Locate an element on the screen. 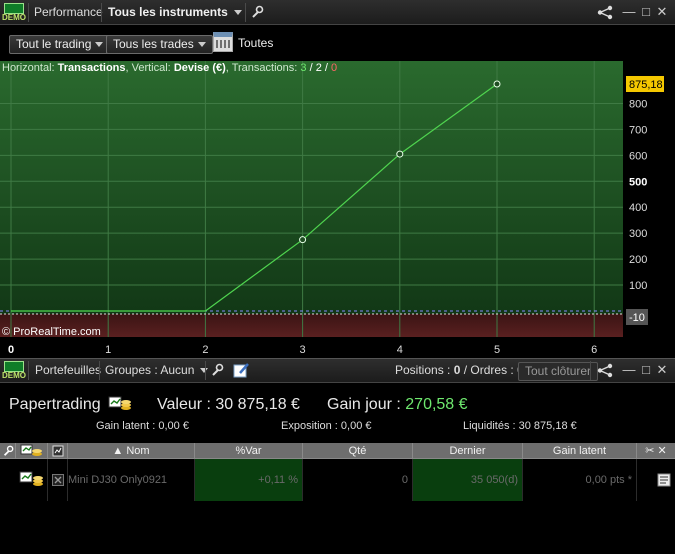 The width and height of the screenshot is (675, 554). day-gain-amount: 270,58 € is located at coordinates (436, 404).